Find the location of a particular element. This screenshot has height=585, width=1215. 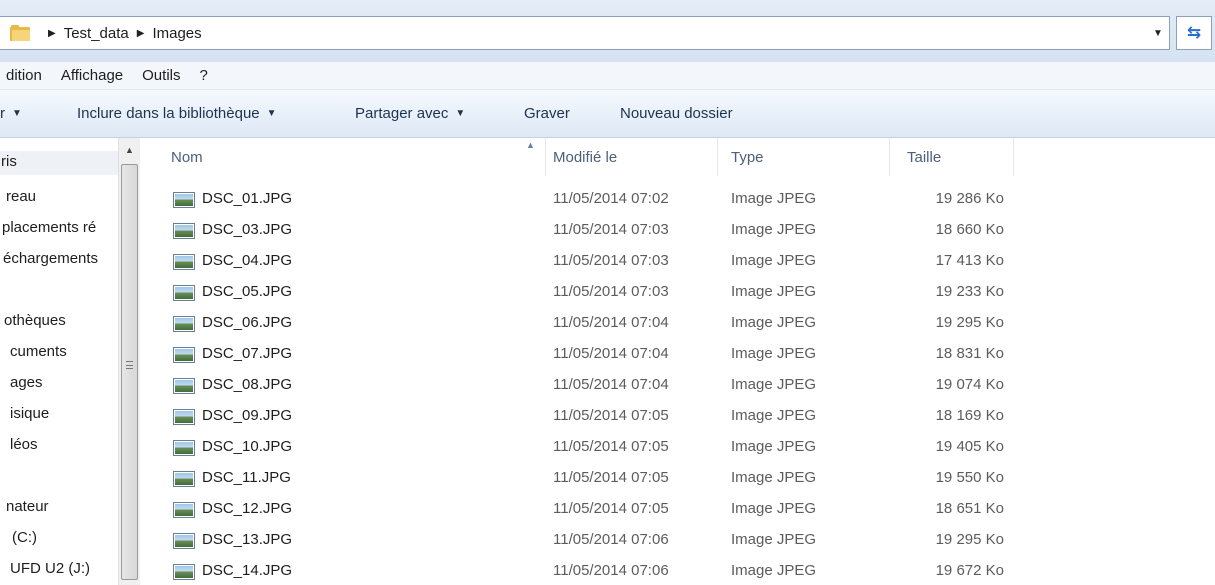

file-modified: 11/05/2014 07:06 is located at coordinates (611, 570).